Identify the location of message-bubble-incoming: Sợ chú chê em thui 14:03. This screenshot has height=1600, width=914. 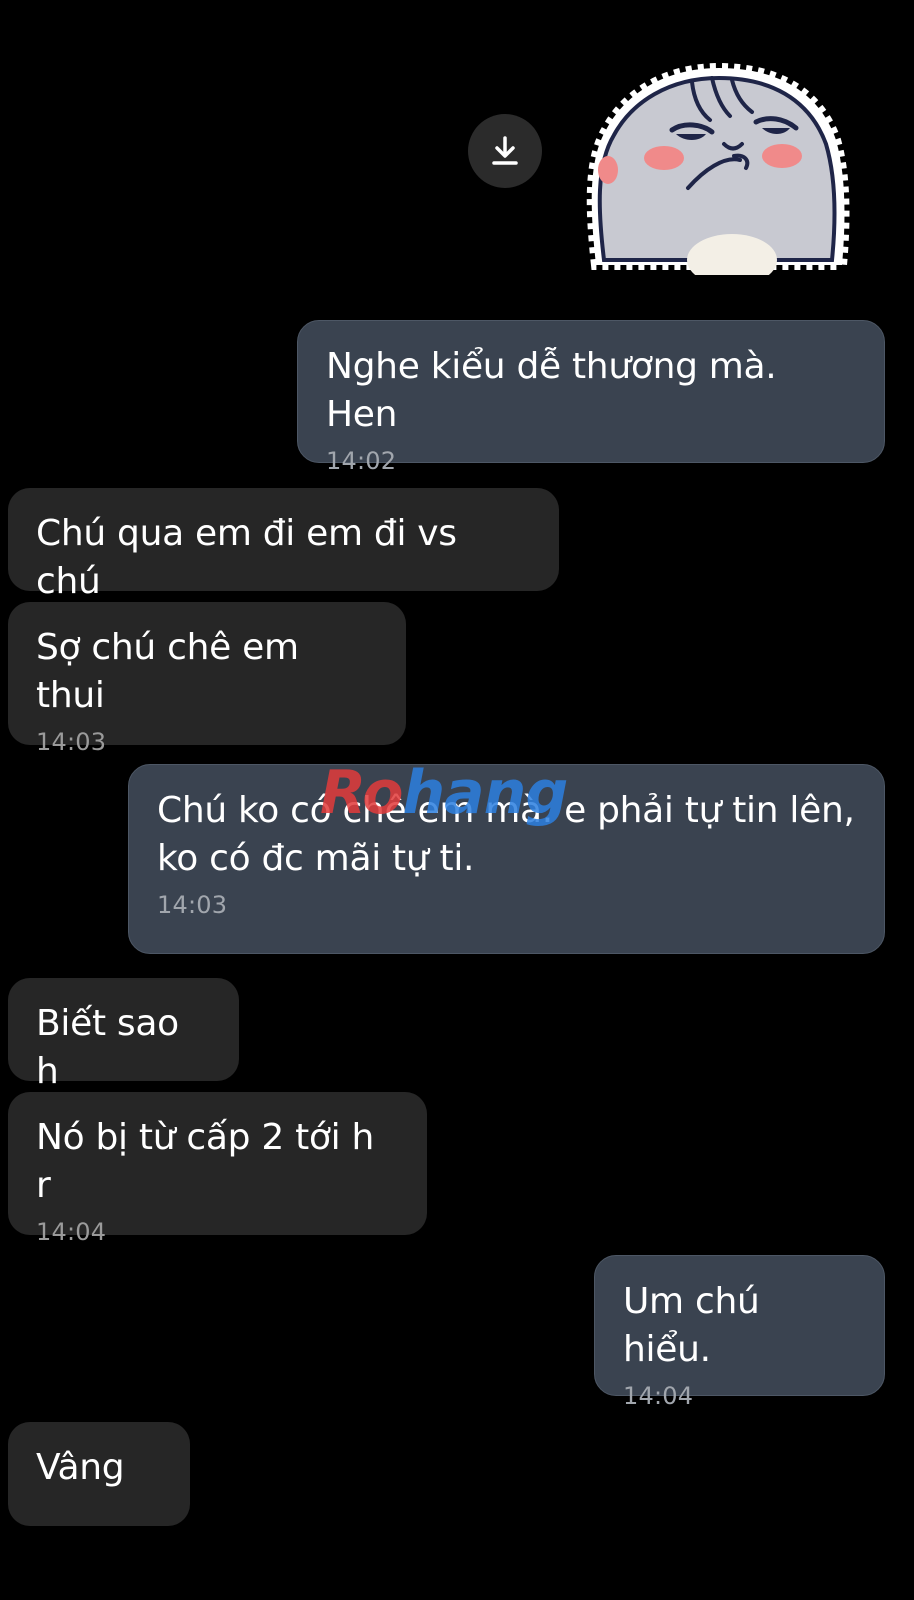
(207, 679).